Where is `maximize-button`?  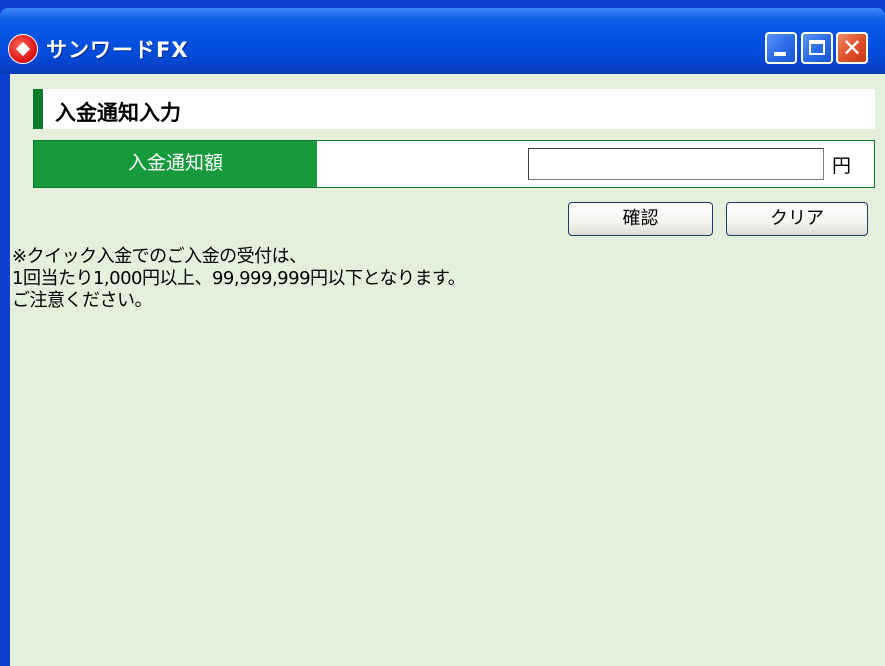 maximize-button is located at coordinates (817, 48).